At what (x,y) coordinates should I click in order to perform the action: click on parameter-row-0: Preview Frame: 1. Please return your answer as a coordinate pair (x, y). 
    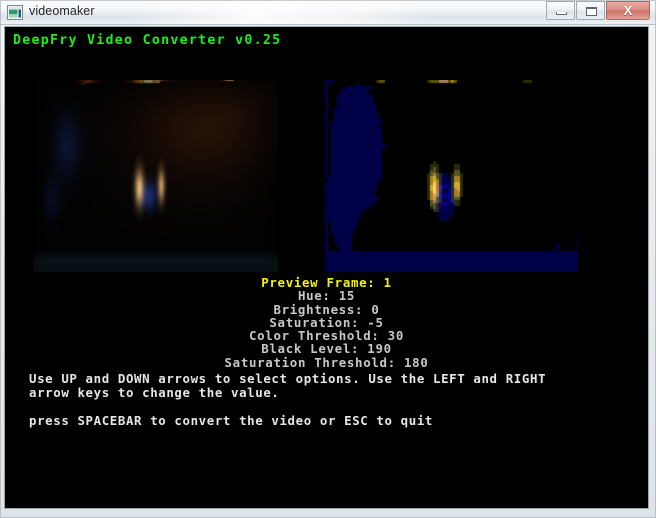
    Looking at the image, I should click on (326, 283).